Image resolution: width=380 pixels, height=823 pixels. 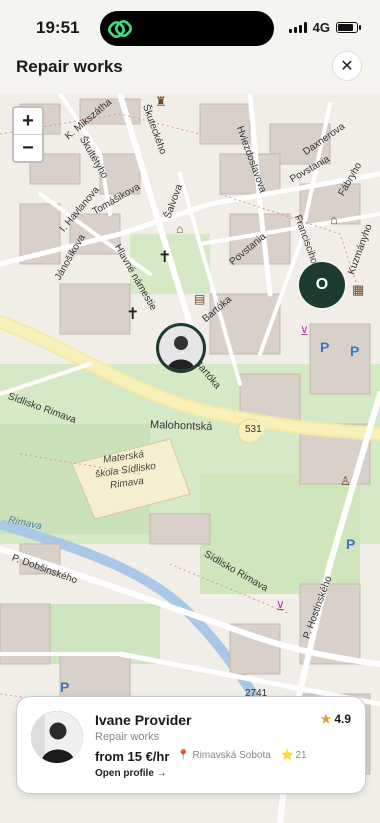 What do you see at coordinates (297, 27) in the screenshot?
I see `signal-icon` at bounding box center [297, 27].